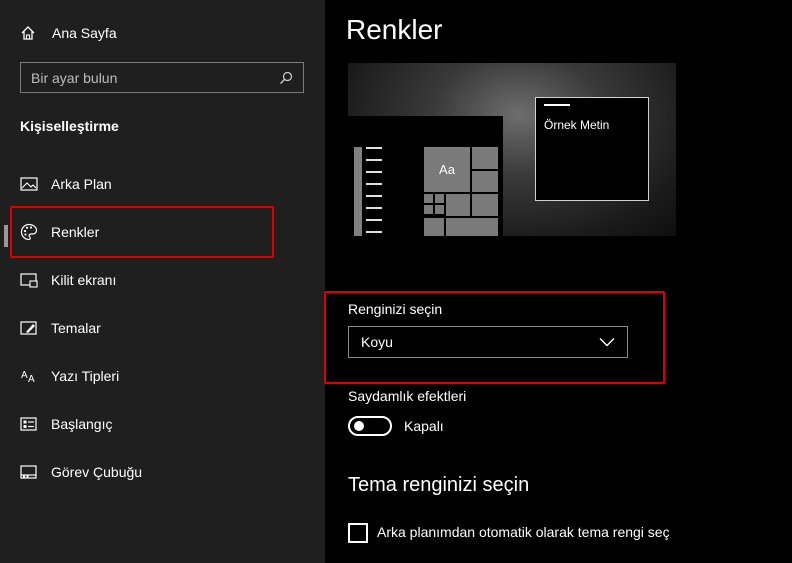  I want to click on transparency-label: Saydamlık efektleri, so click(407, 396).